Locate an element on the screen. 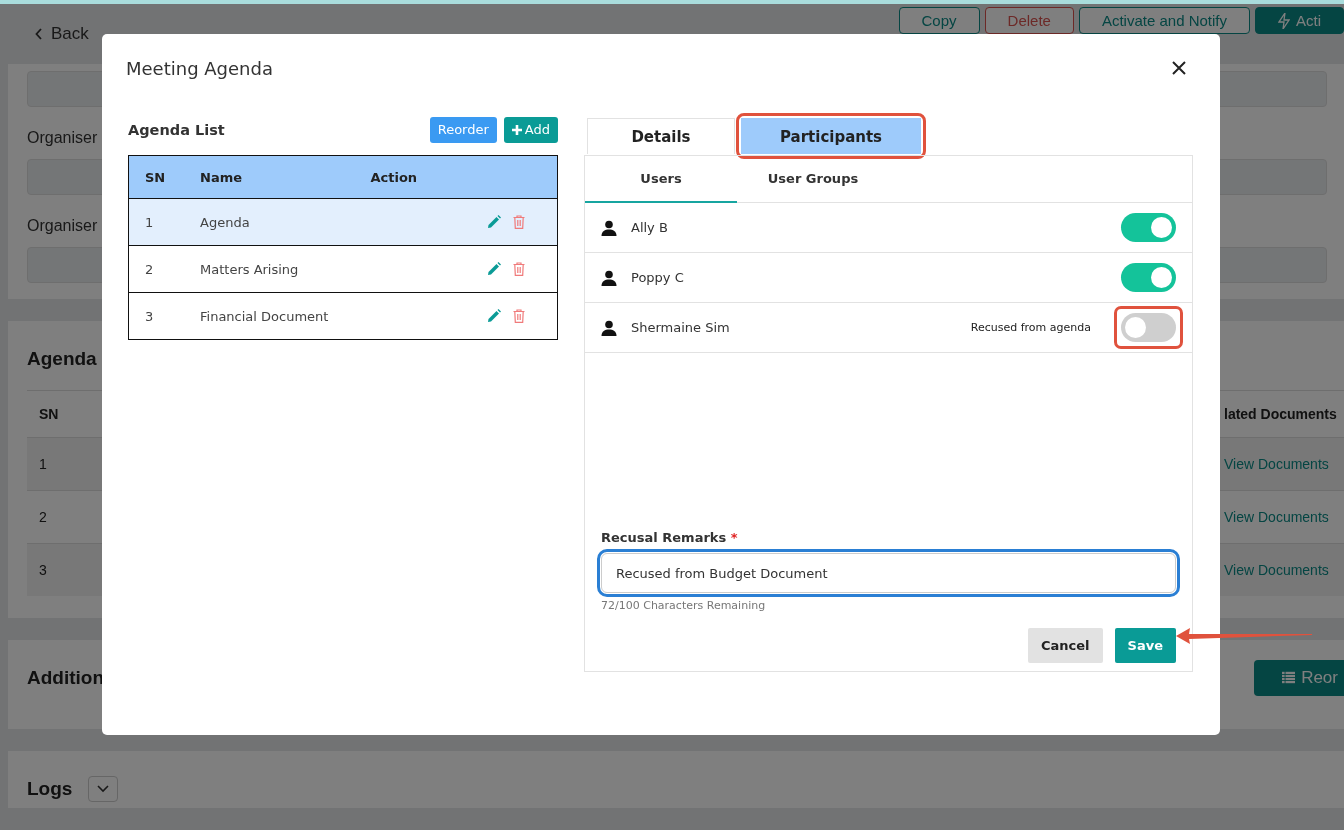  close-icon is located at coordinates (1179, 68).